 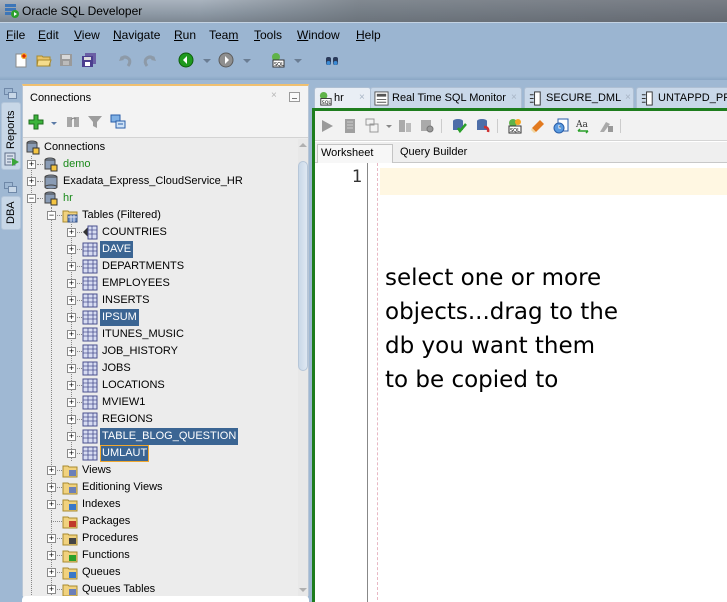 I want to click on save-icon, so click(x=66, y=60).